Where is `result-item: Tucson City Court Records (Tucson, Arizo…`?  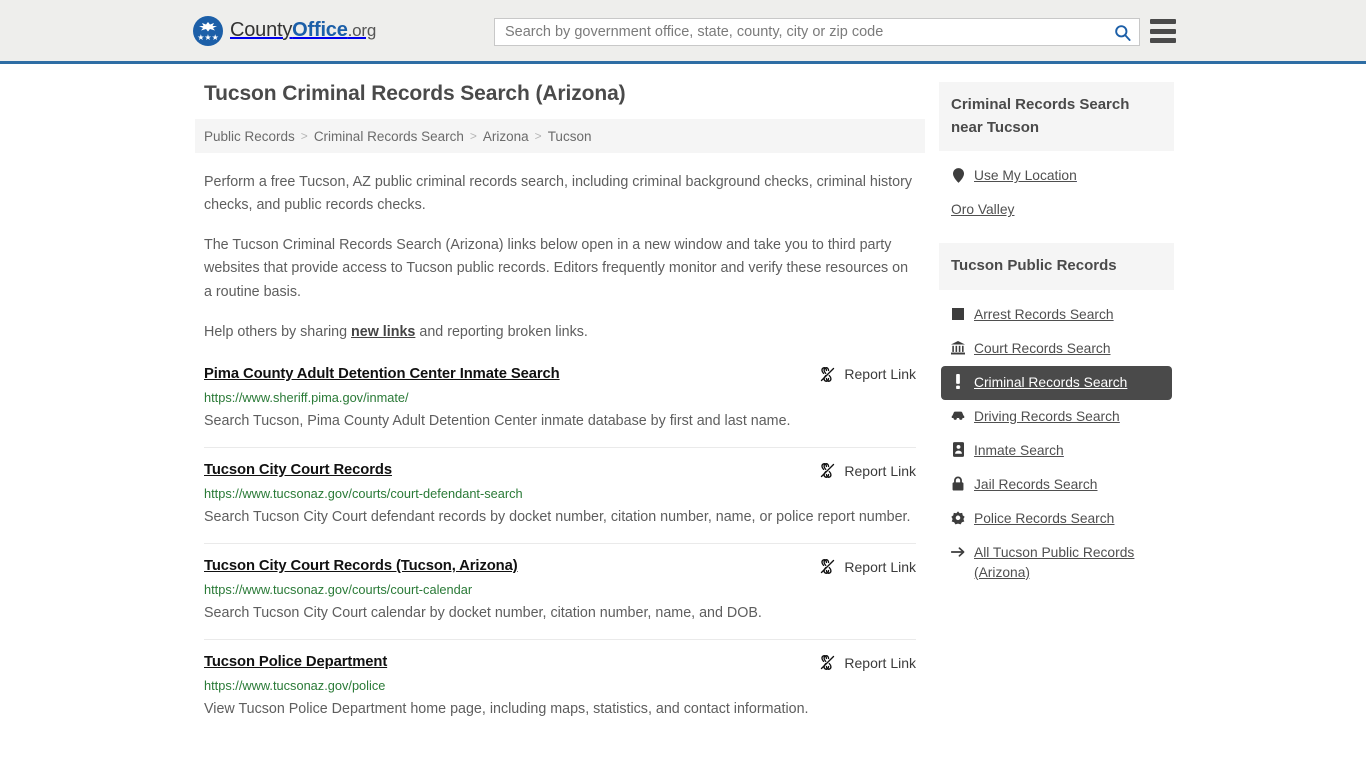 result-item: Tucson City Court Records (Tucson, Arizo… is located at coordinates (560, 599).